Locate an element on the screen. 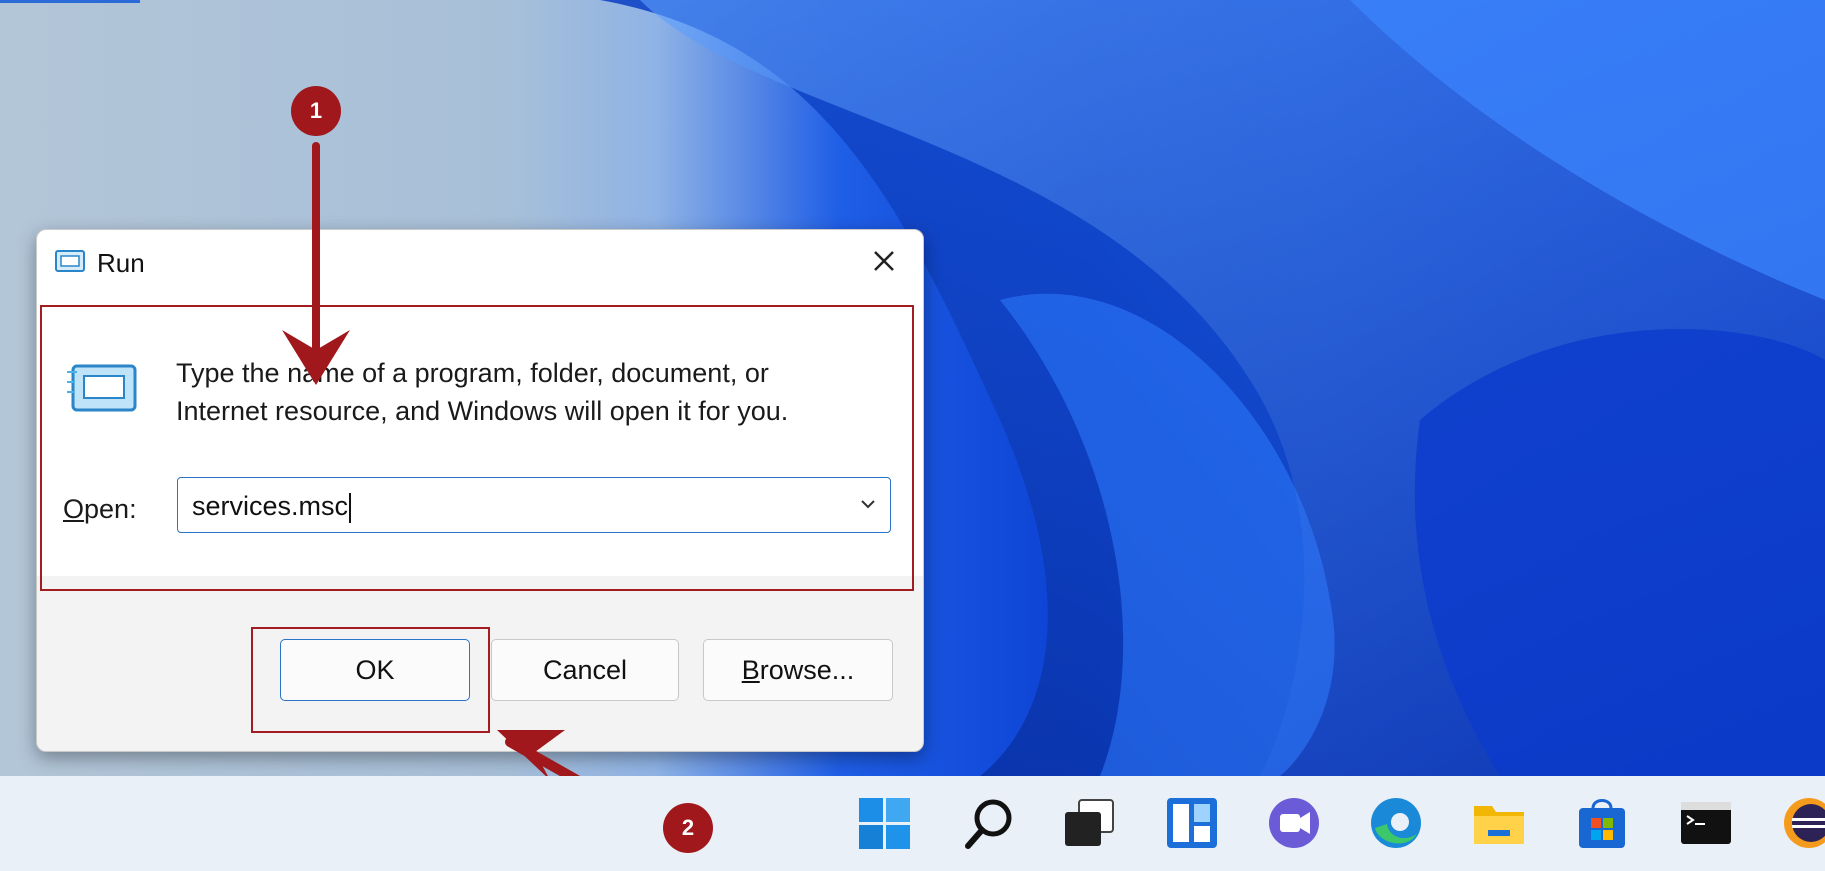  close-icon is located at coordinates (884, 261).